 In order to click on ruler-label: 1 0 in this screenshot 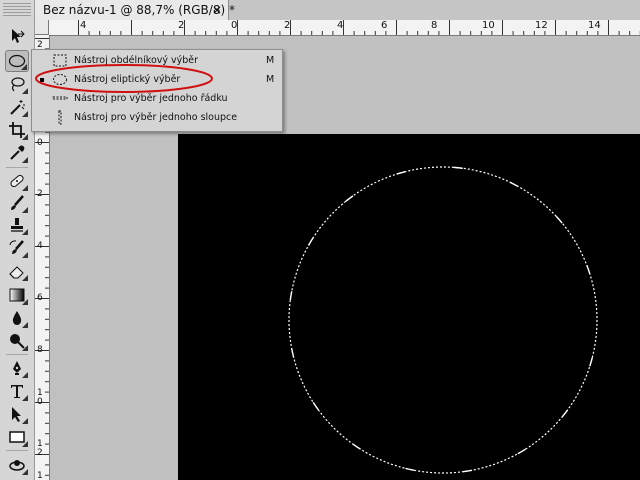, I will do `click(40, 397)`.